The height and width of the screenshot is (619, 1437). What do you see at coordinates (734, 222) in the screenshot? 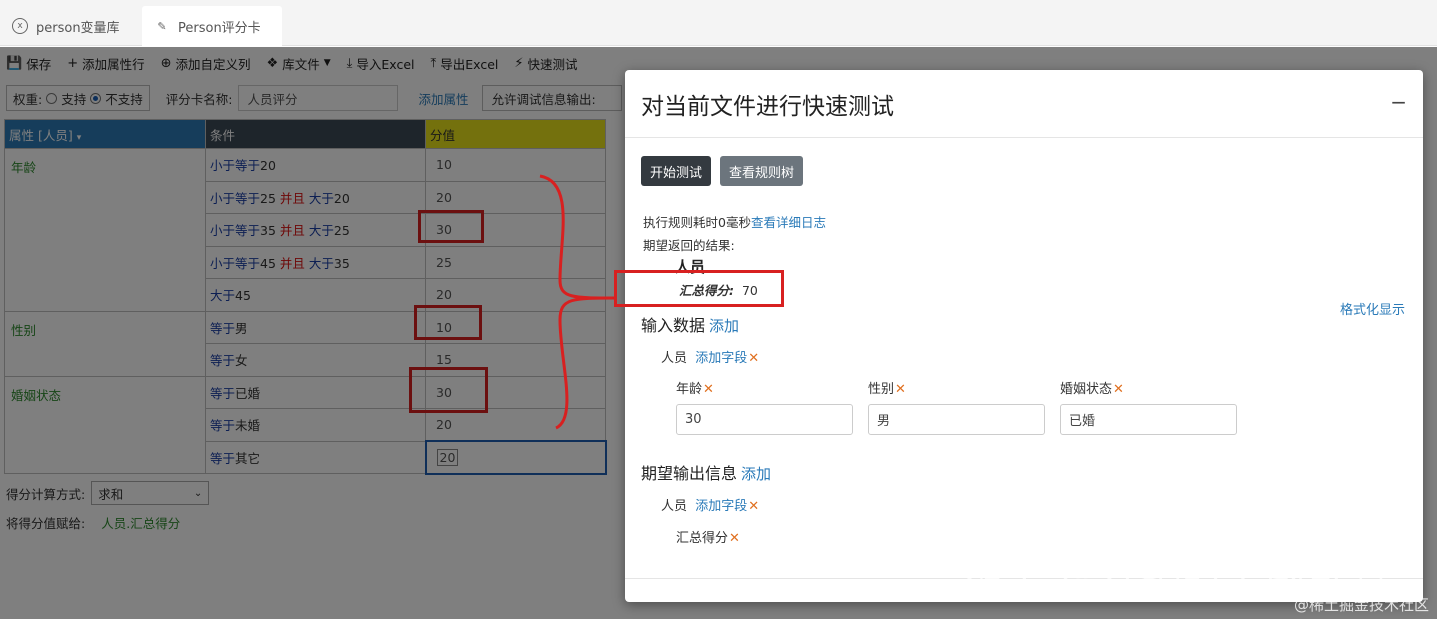
I see `exec-info: 执行规则耗时0毫秒查看详细日志` at bounding box center [734, 222].